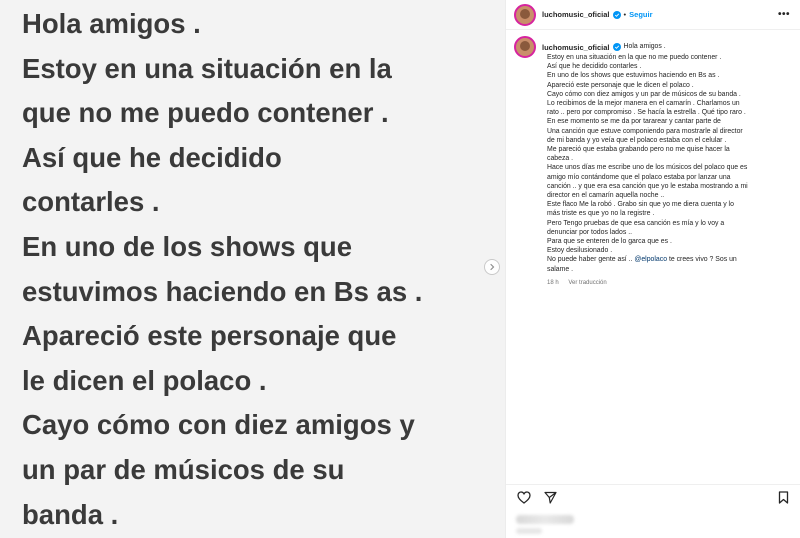 This screenshot has height=538, width=800. Describe the element at coordinates (640, 14) in the screenshot. I see `follow-button: Seguir` at that location.